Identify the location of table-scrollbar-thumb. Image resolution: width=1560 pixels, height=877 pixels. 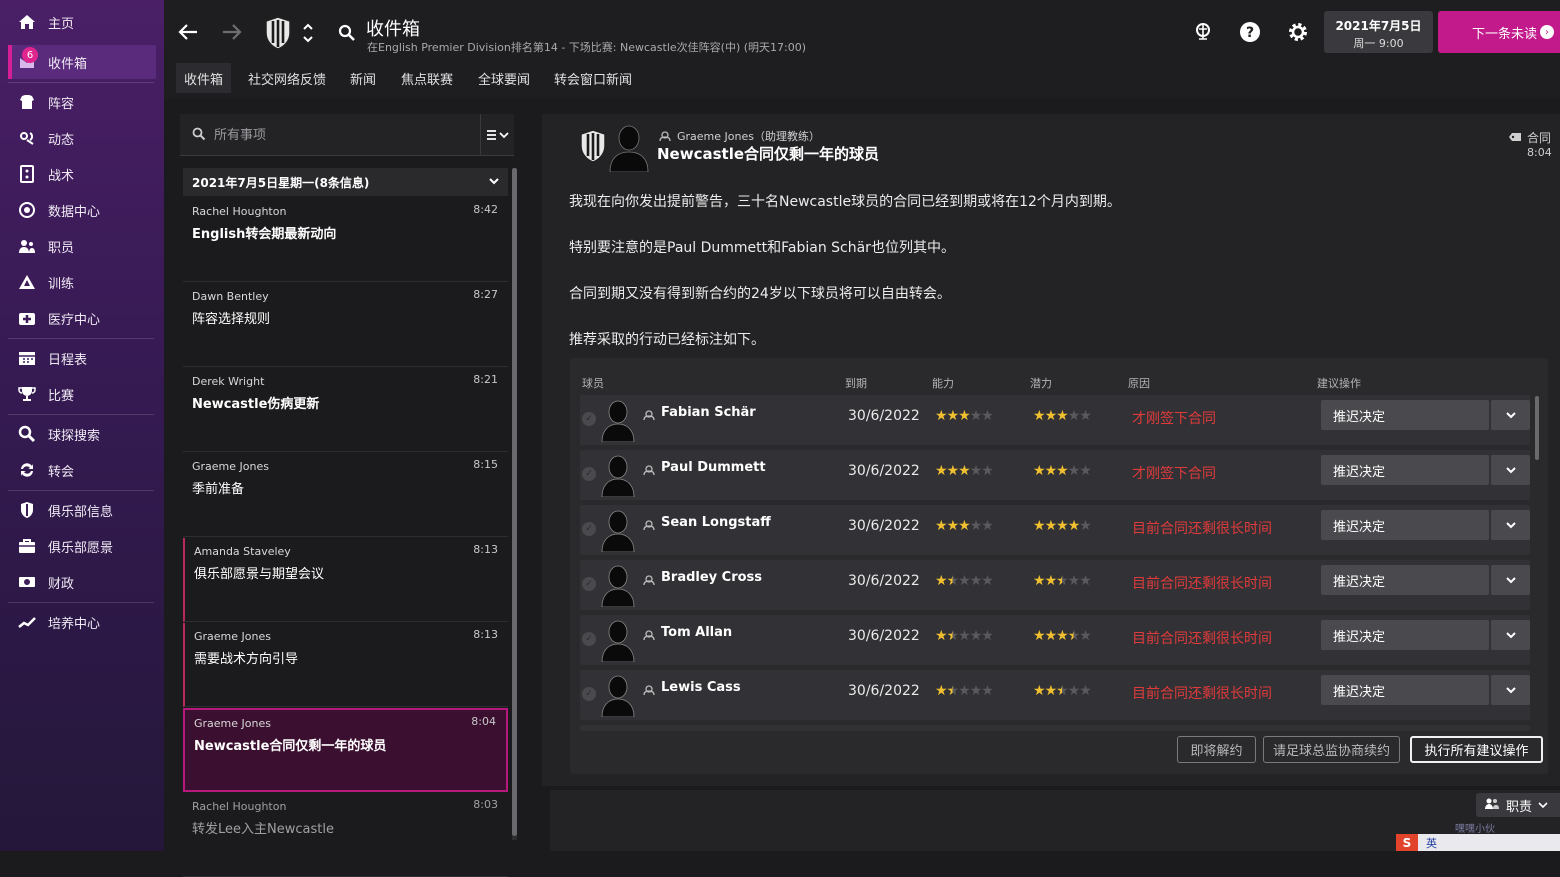
(1537, 428).